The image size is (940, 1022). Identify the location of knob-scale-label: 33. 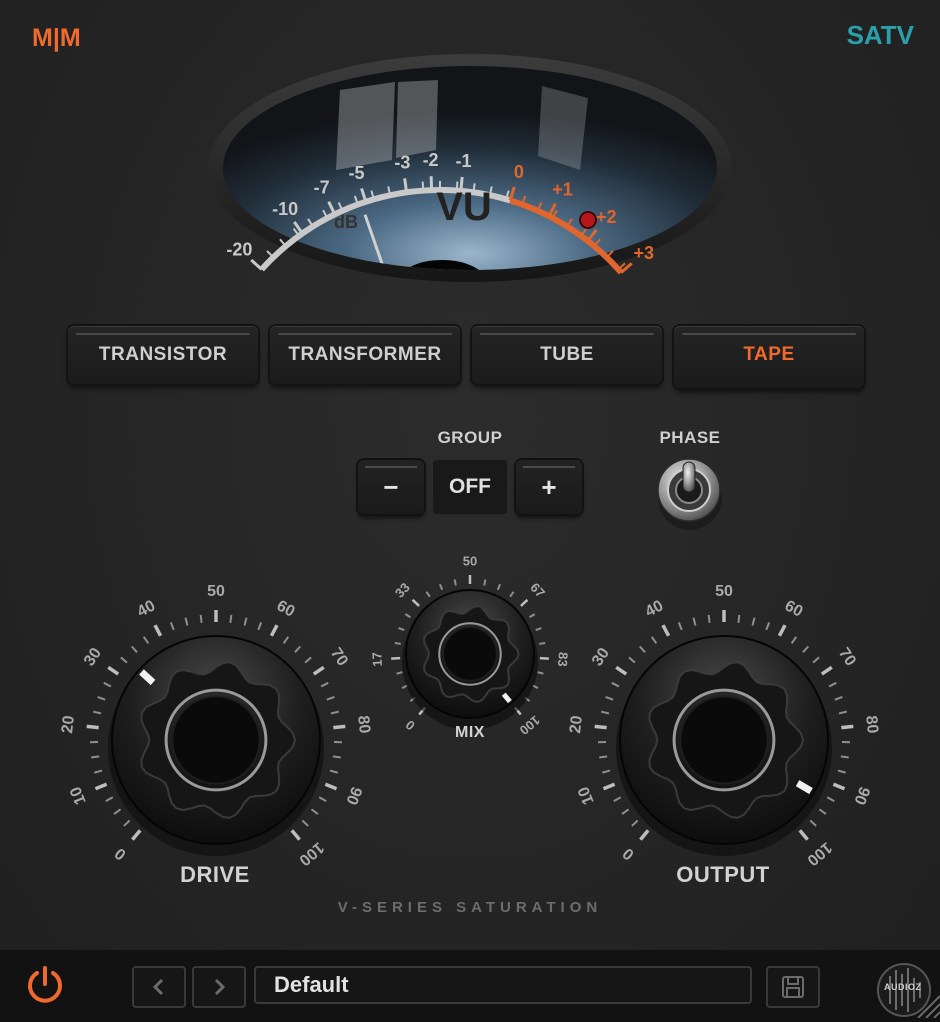
(402, 590).